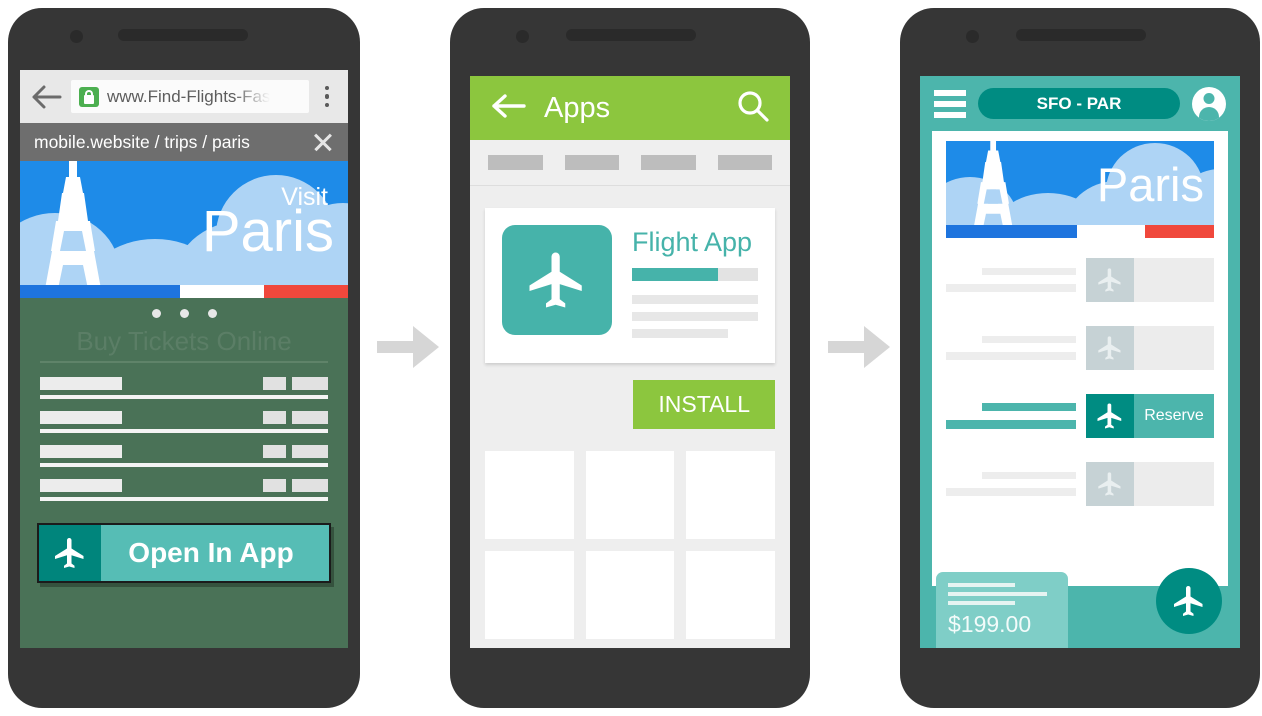 The height and width of the screenshot is (716, 1262). I want to click on app-banner-text: mobile.website / trips / paris, so click(142, 141).